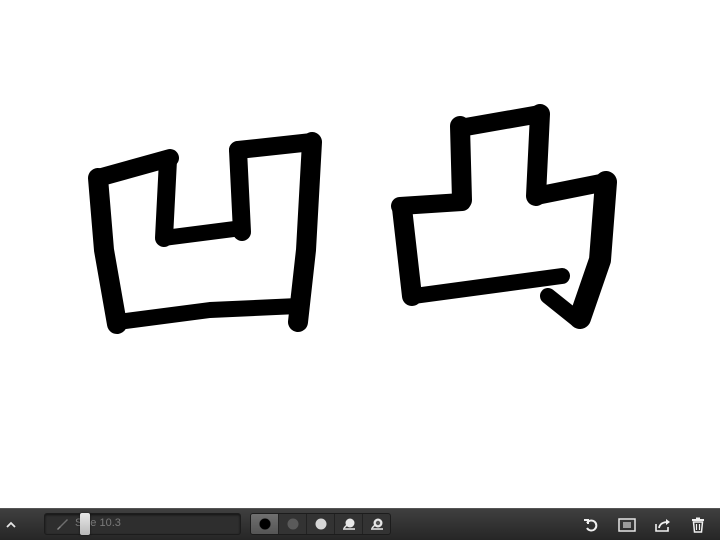 This screenshot has width=720, height=540. I want to click on brush-size-slider: Size 10.3, so click(142, 524).